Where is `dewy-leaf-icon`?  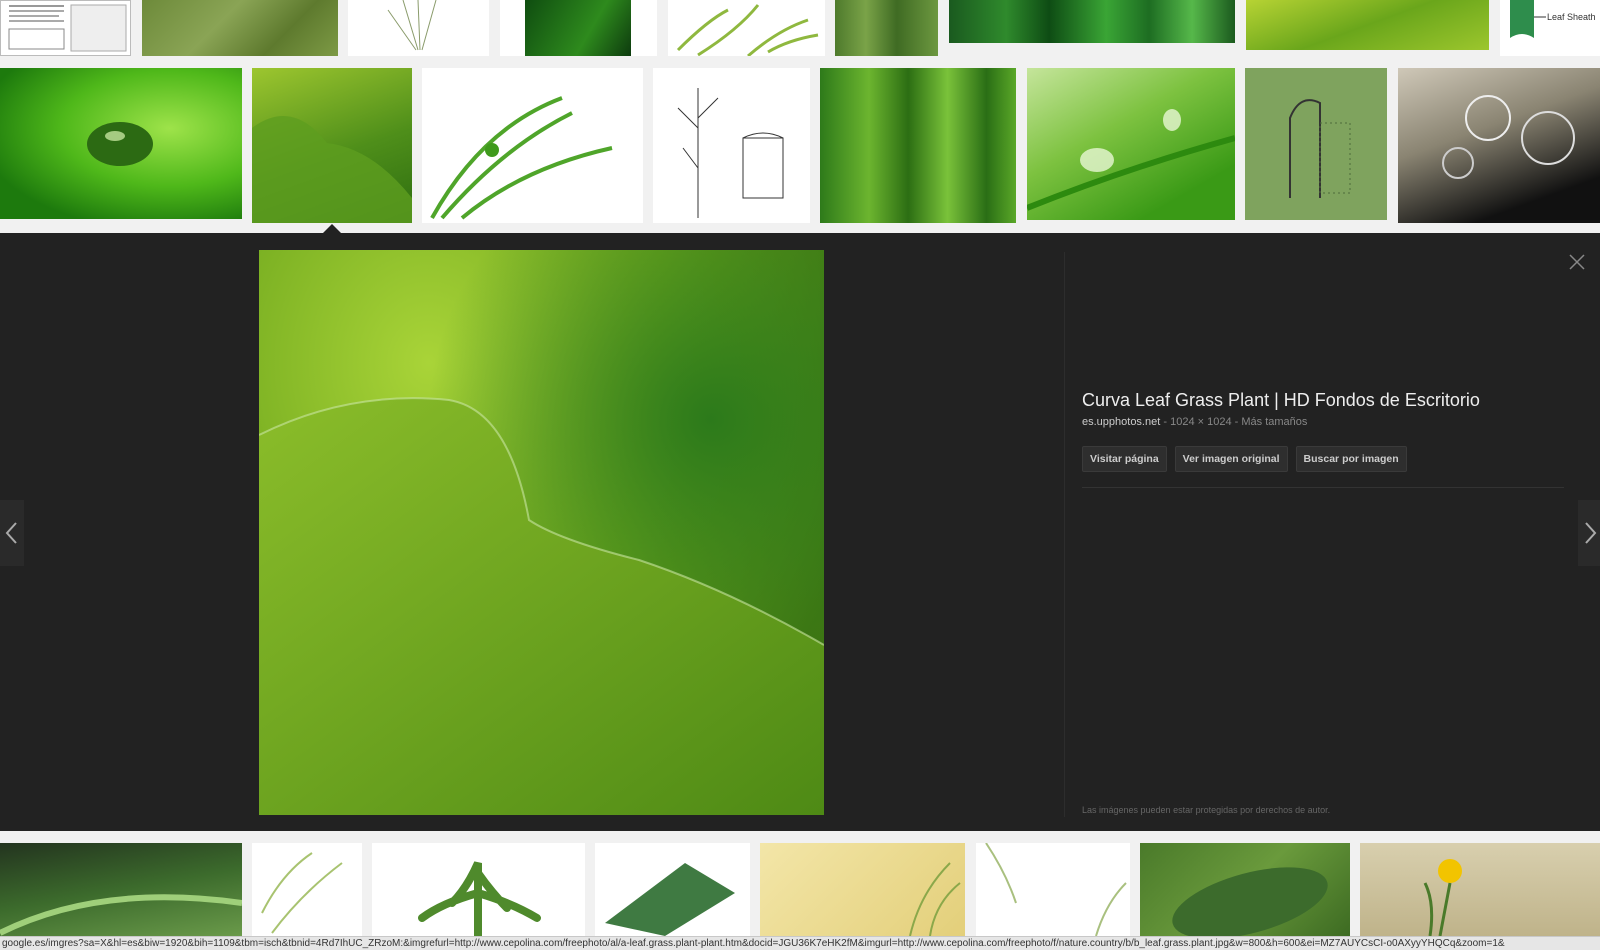 dewy-leaf-icon is located at coordinates (121, 915).